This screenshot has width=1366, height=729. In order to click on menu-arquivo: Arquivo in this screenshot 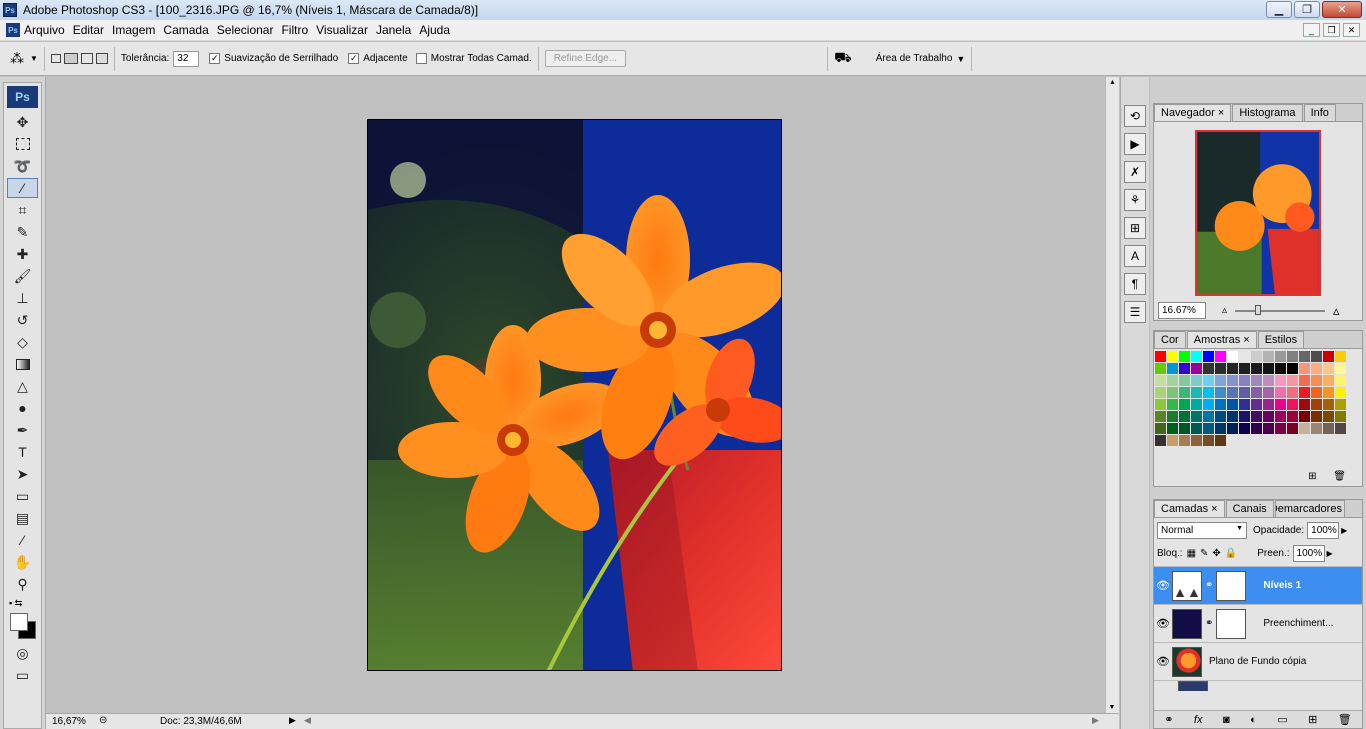, I will do `click(48, 30)`.